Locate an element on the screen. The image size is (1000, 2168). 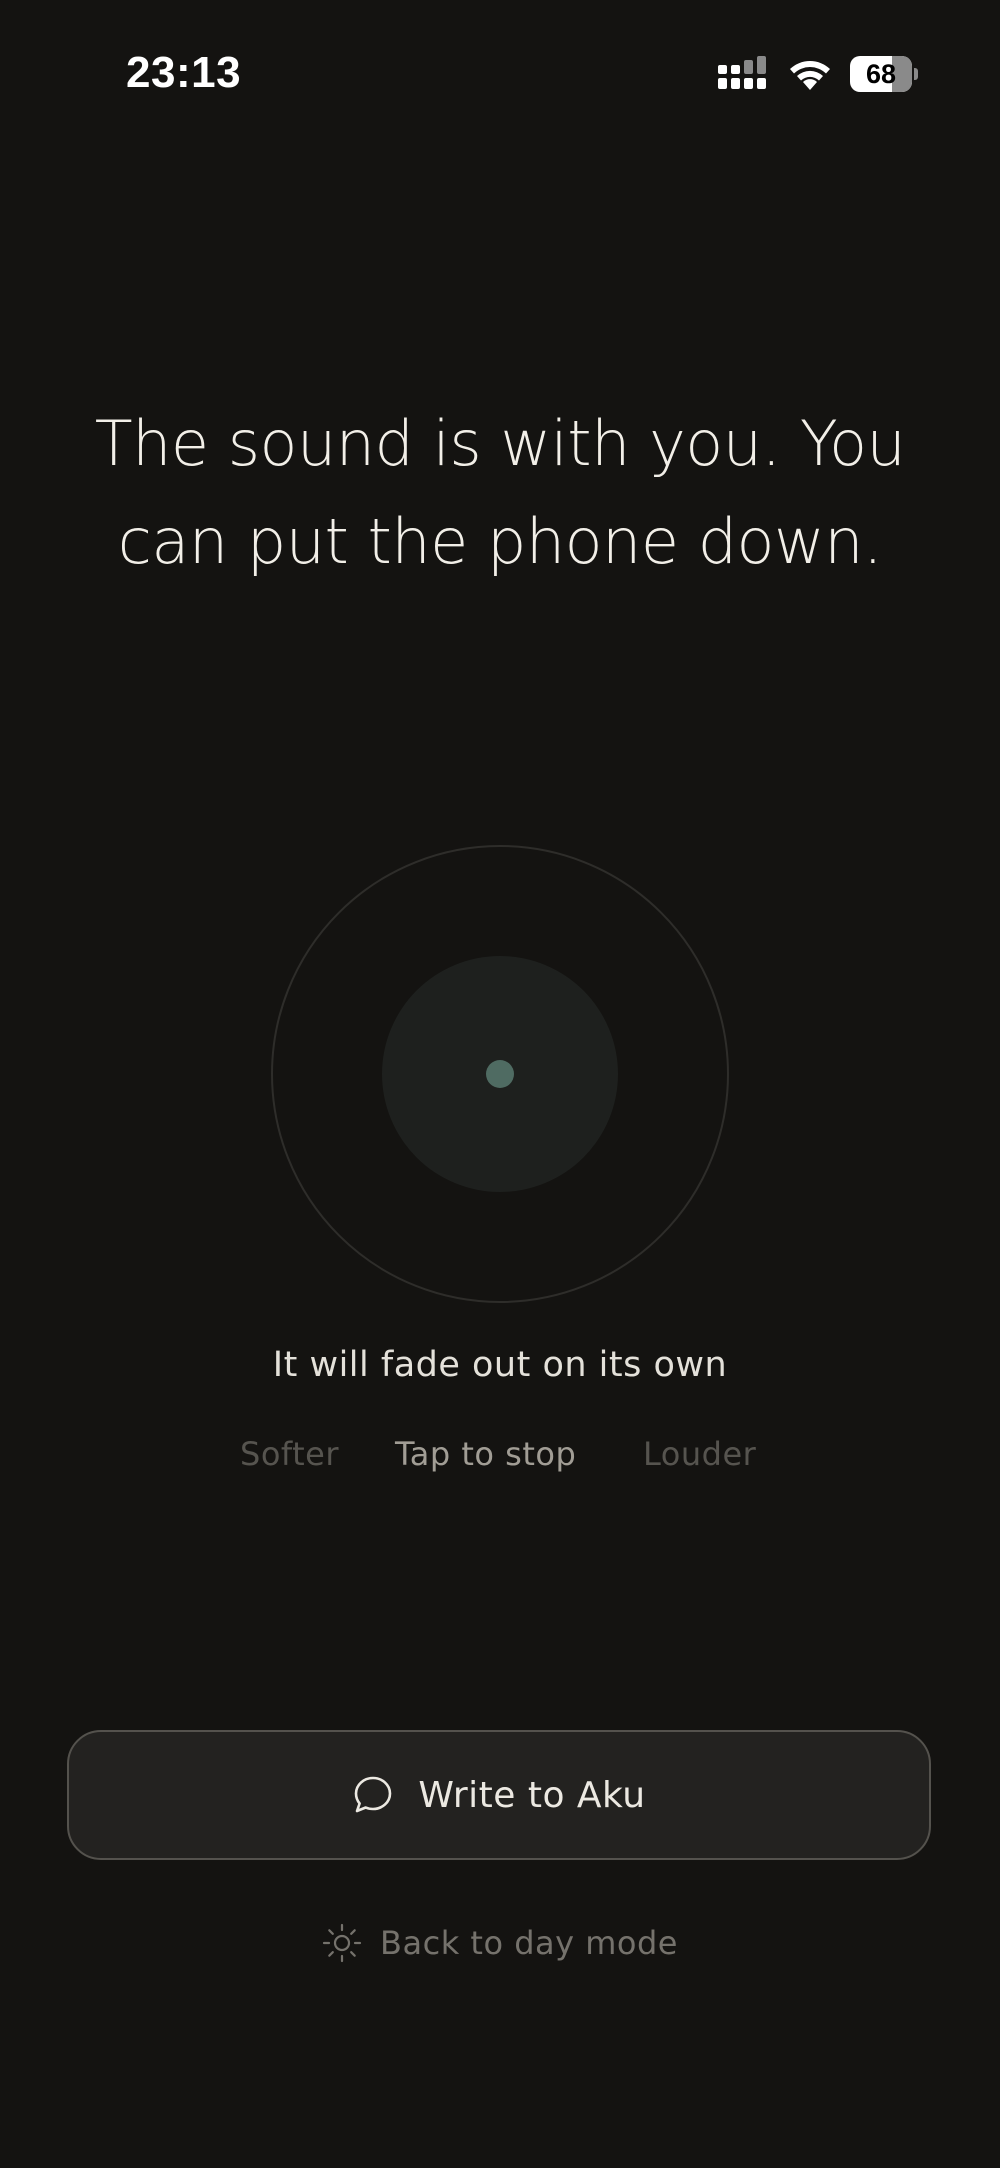
playback-indicator-icon is located at coordinates (500, 1074).